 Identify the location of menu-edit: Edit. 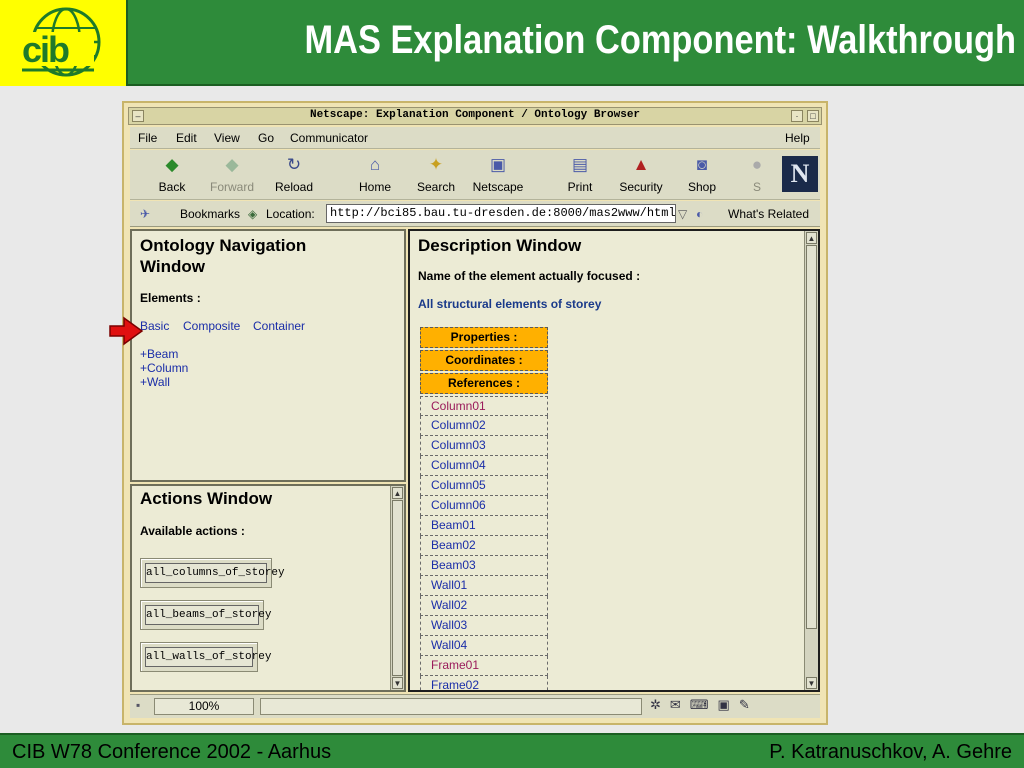
(186, 138).